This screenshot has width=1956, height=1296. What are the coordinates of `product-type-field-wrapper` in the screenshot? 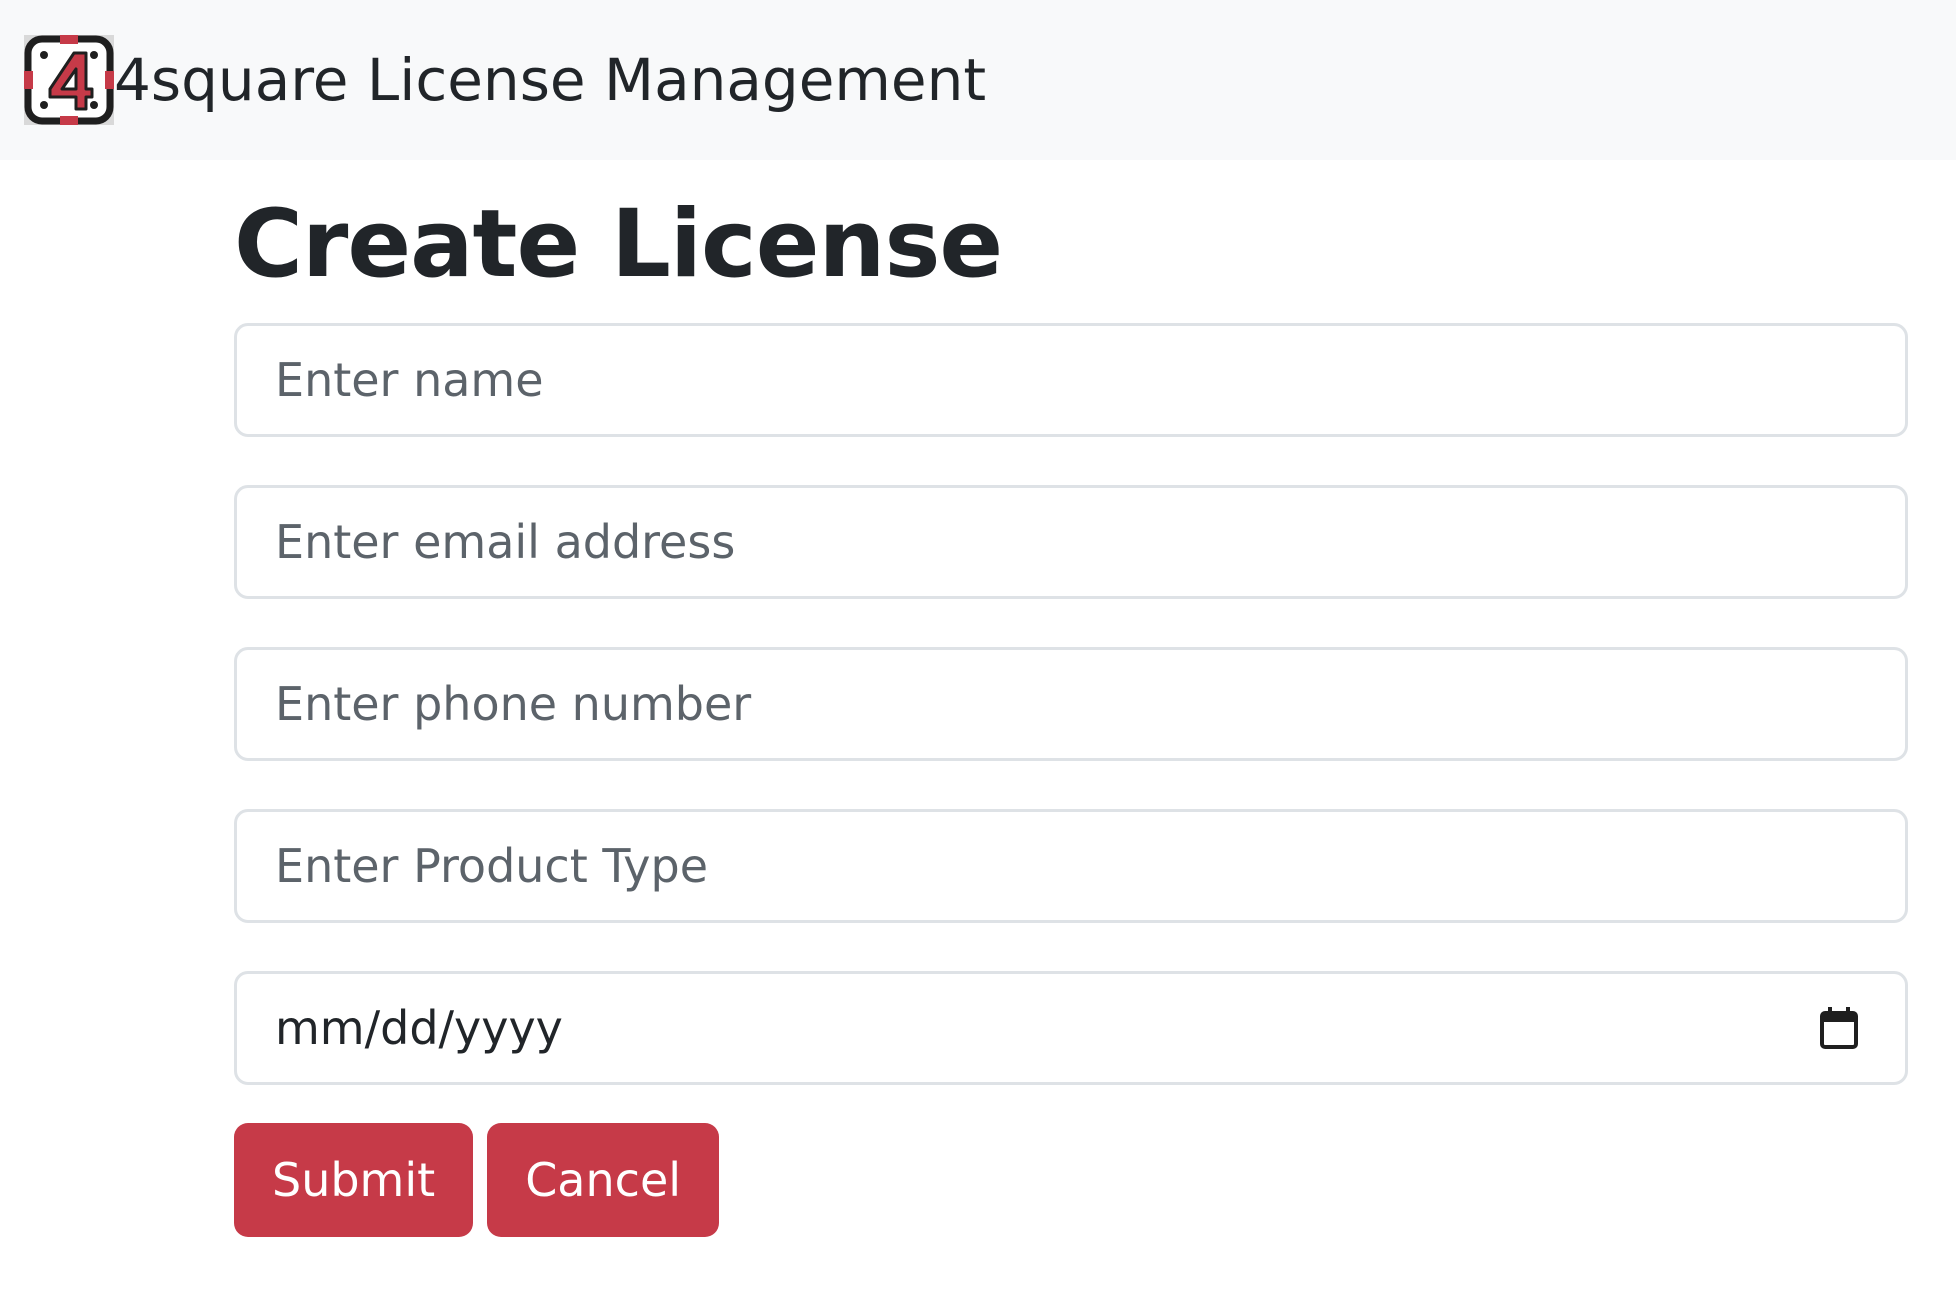 It's located at (1071, 866).